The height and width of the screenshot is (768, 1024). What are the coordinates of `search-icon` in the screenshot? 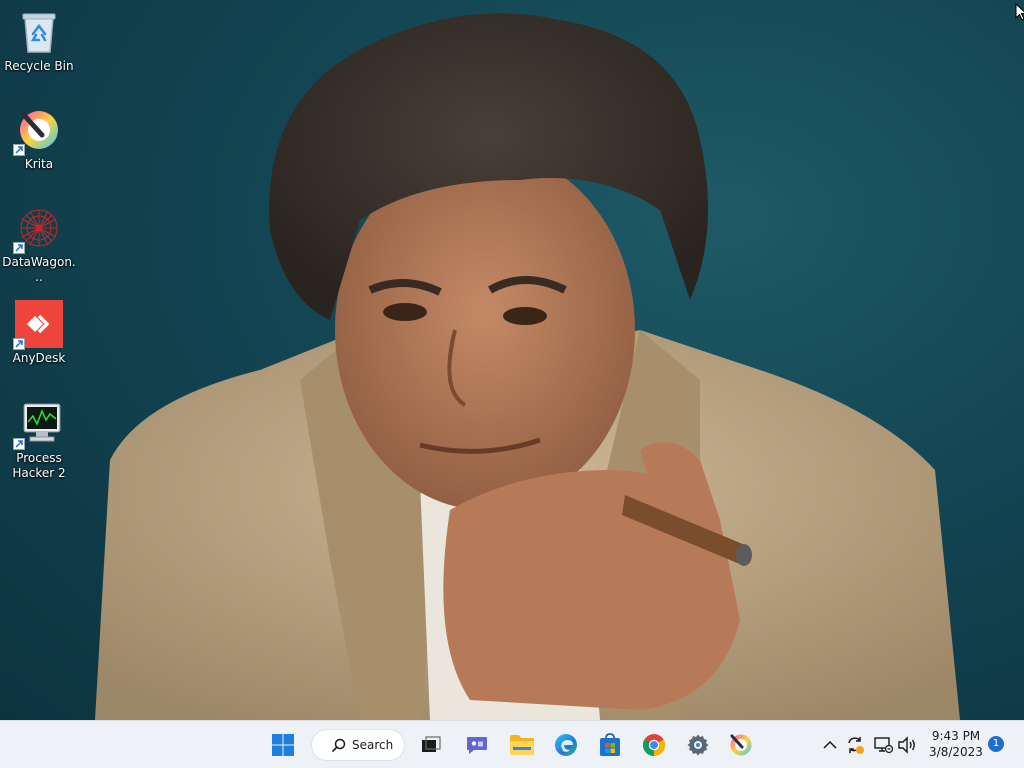 It's located at (339, 745).